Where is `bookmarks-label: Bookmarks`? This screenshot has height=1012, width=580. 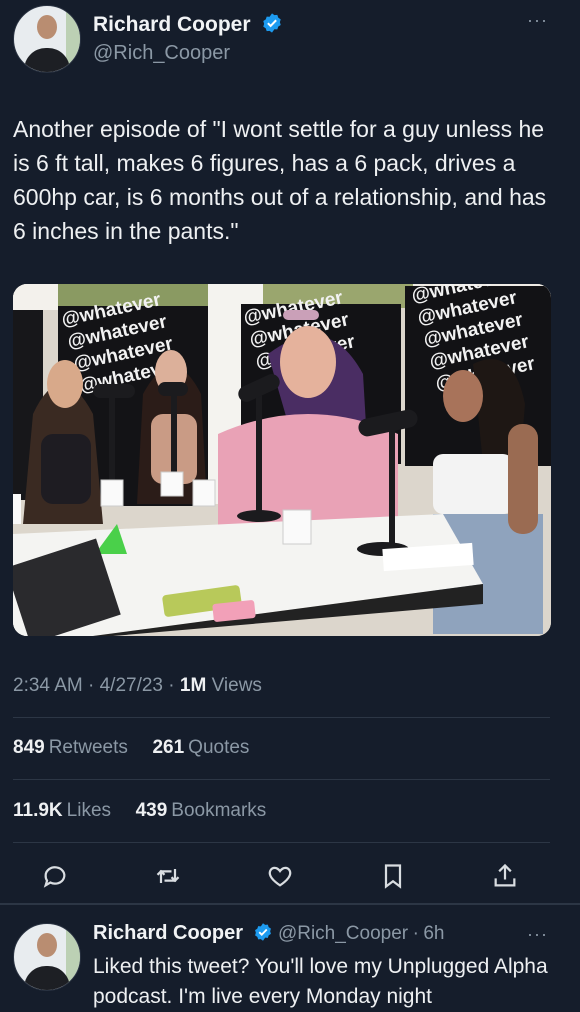 bookmarks-label: Bookmarks is located at coordinates (219, 810).